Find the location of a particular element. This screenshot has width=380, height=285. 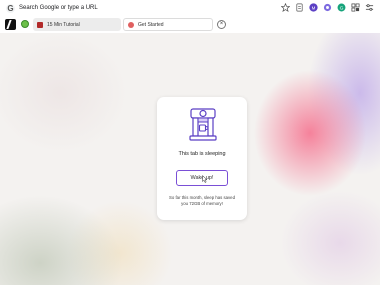

url-input: Search Google or type a URL is located at coordinates (58, 8).